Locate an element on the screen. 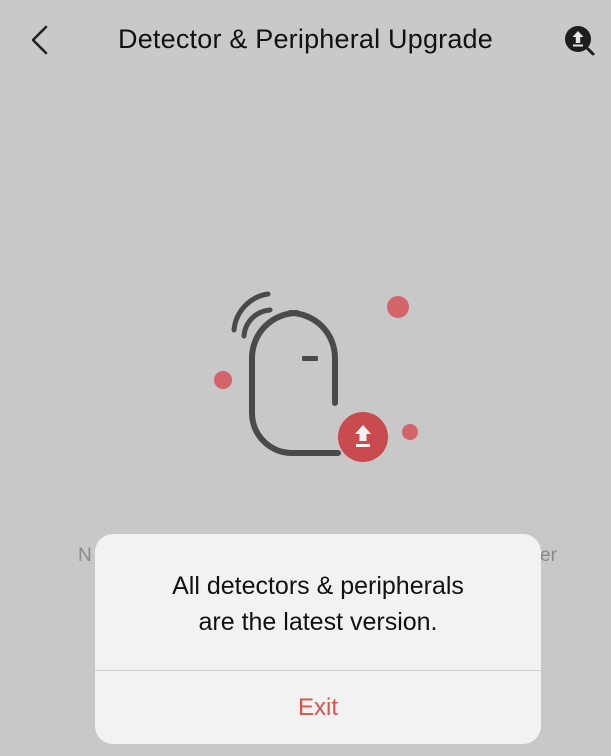 This screenshot has width=611, height=756. header-bar: Detector & Peripheral Upgrade is located at coordinates (305, 39).